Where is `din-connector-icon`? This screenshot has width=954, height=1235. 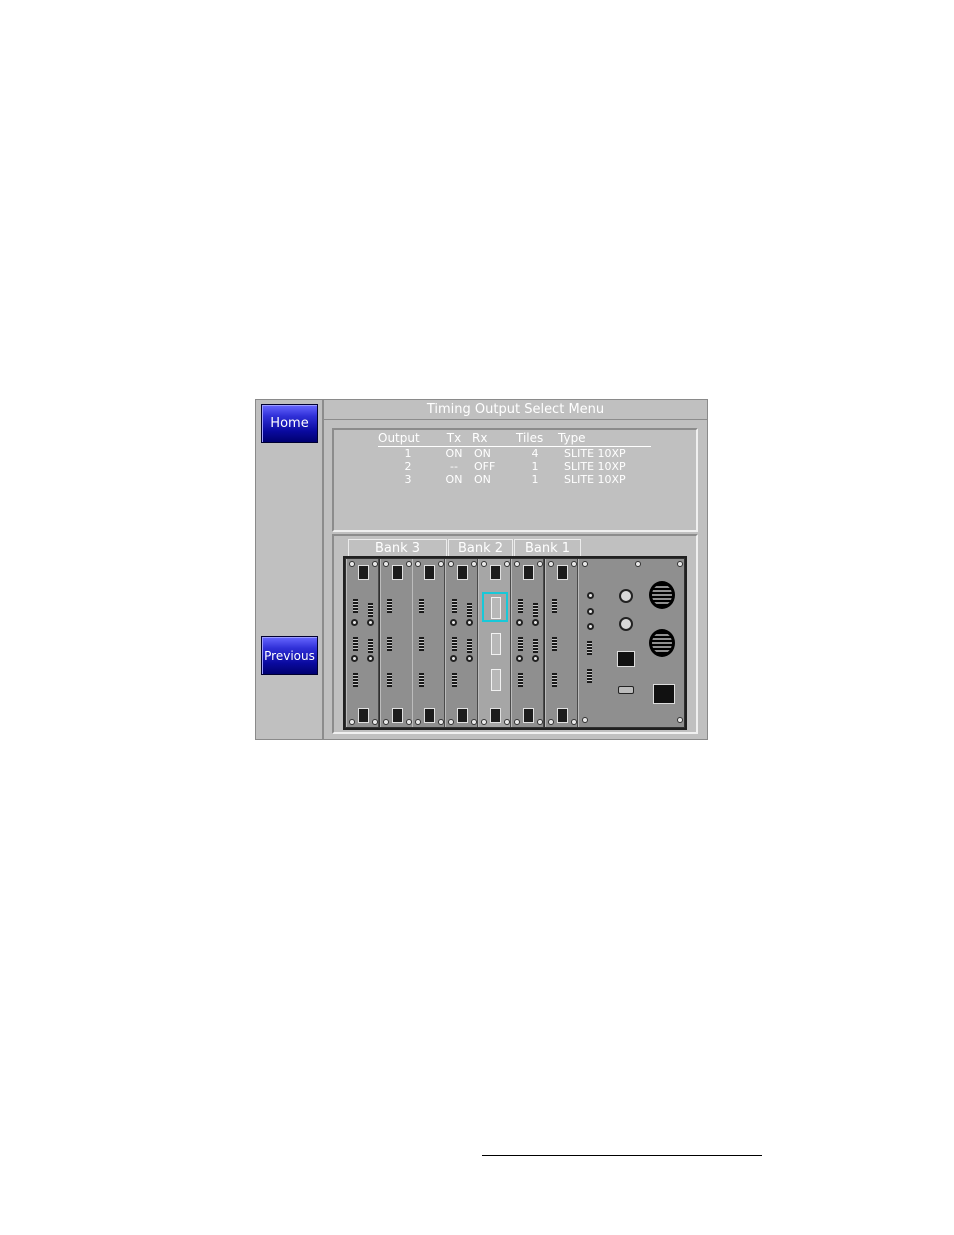
din-connector-icon is located at coordinates (626, 596).